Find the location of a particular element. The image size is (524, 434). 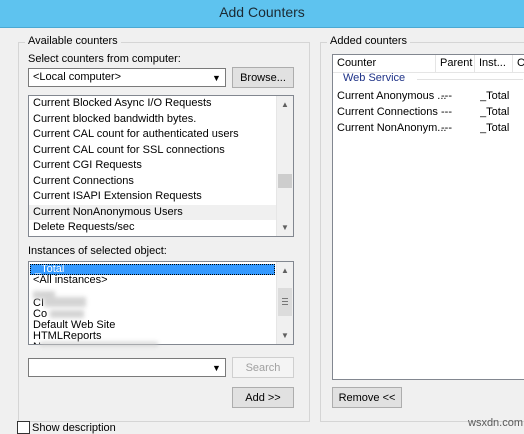

counter-group-row: Web Service is located at coordinates (428, 79).